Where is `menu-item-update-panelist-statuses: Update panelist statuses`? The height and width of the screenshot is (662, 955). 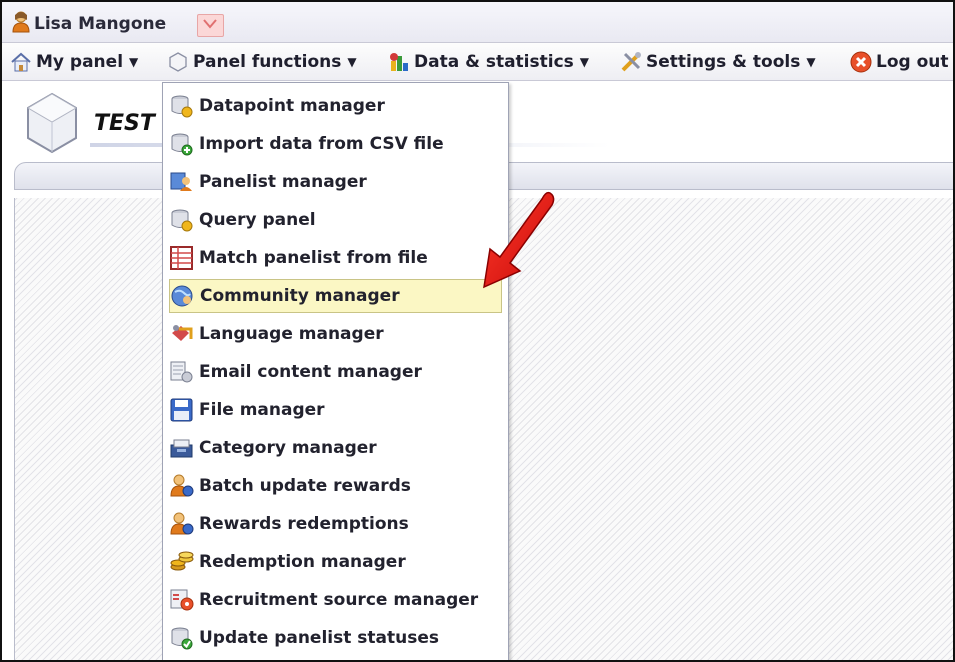 menu-item-update-panelist-statuses: Update panelist statuses is located at coordinates (335, 638).